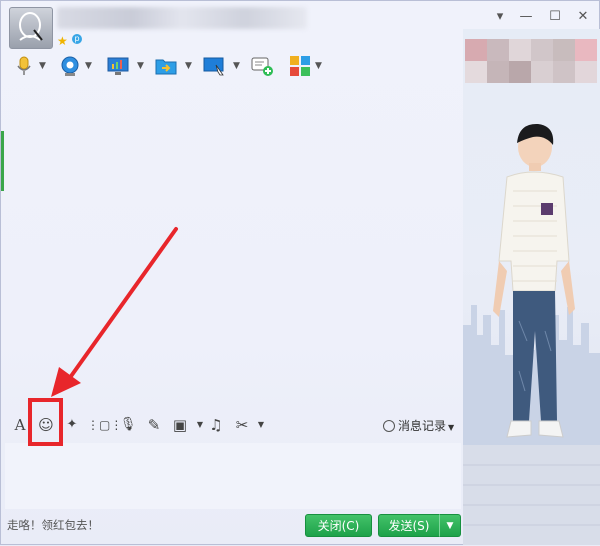  What do you see at coordinates (408, 525) in the screenshot?
I see `send-button: 发送(S)` at bounding box center [408, 525].